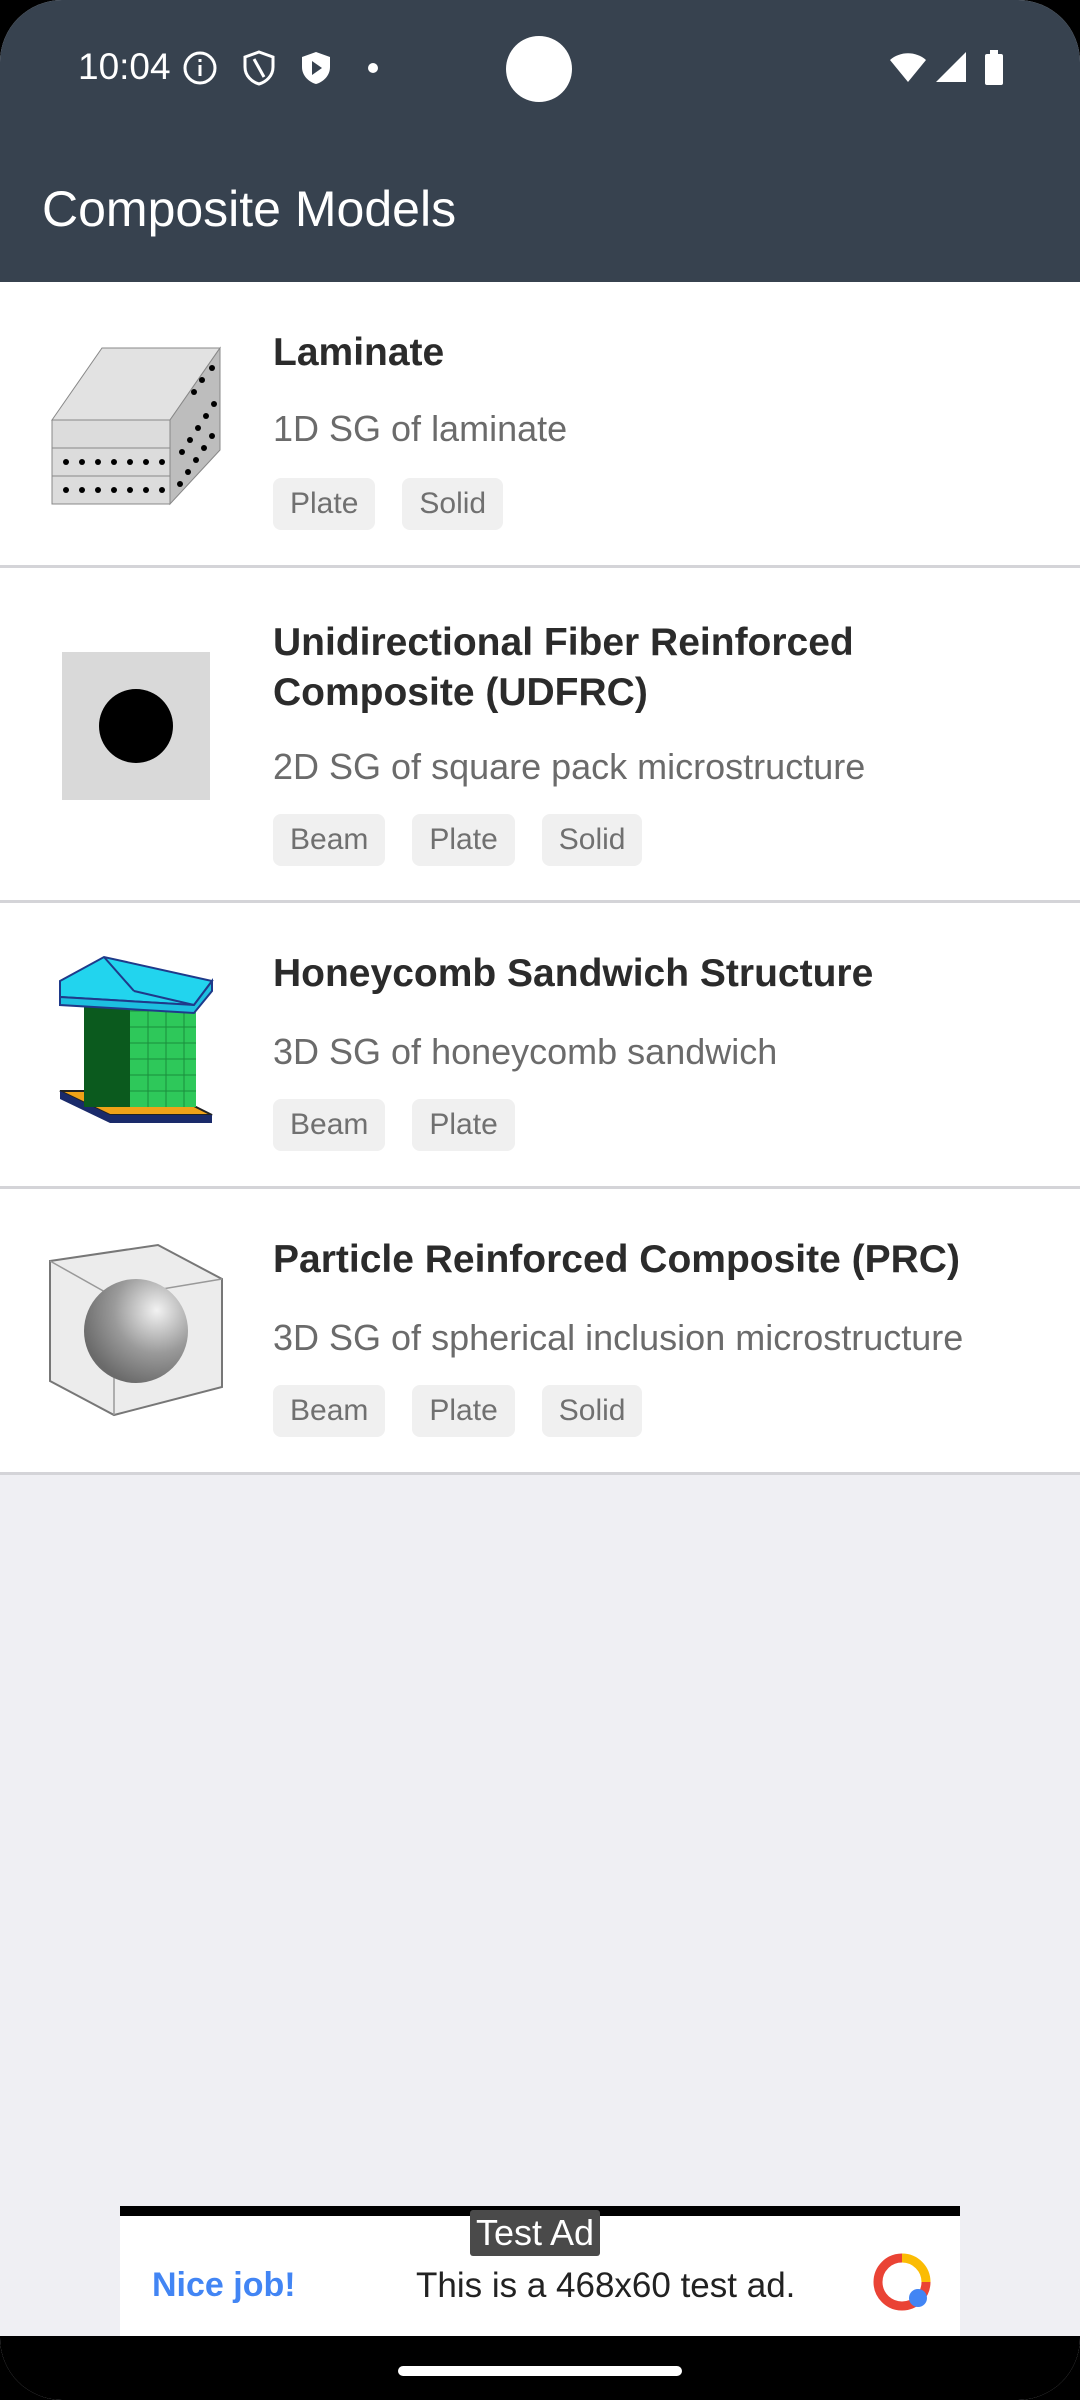 The width and height of the screenshot is (1080, 2400). I want to click on navigation-bar, so click(540, 2368).